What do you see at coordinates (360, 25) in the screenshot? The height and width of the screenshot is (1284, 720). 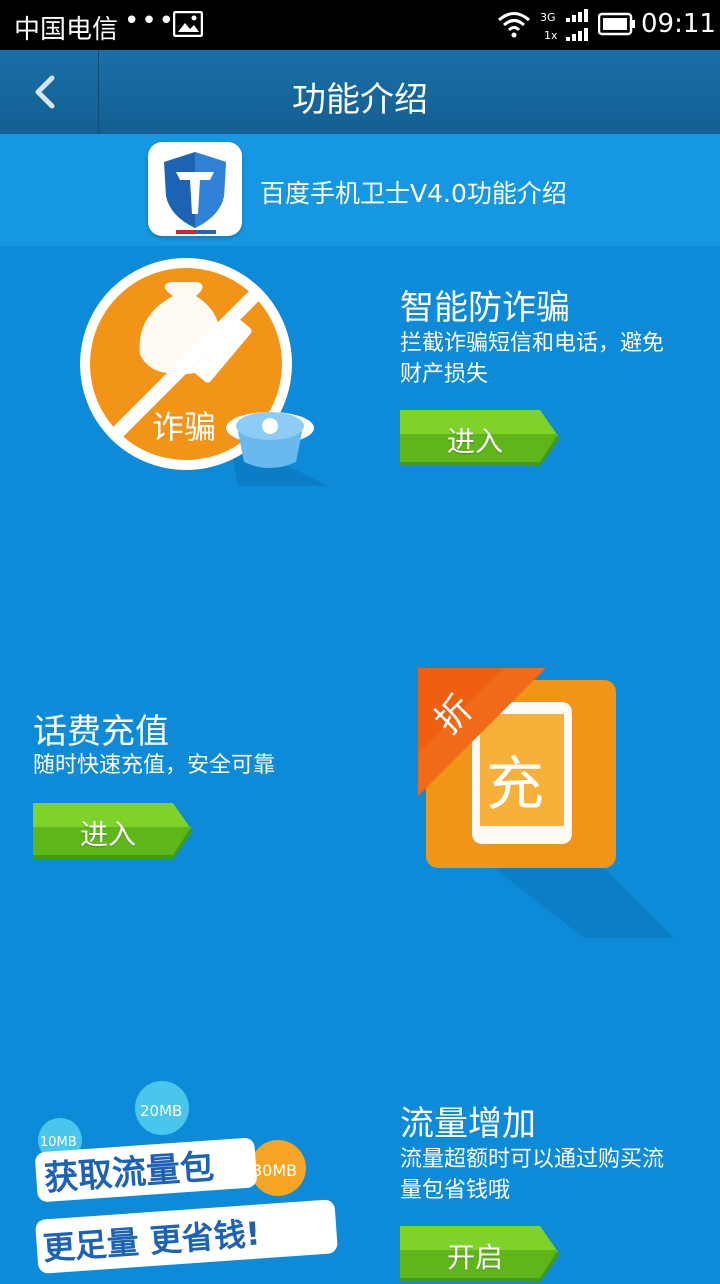 I see `status-bar: 中国电信 ••• 3G 1x 09:11` at bounding box center [360, 25].